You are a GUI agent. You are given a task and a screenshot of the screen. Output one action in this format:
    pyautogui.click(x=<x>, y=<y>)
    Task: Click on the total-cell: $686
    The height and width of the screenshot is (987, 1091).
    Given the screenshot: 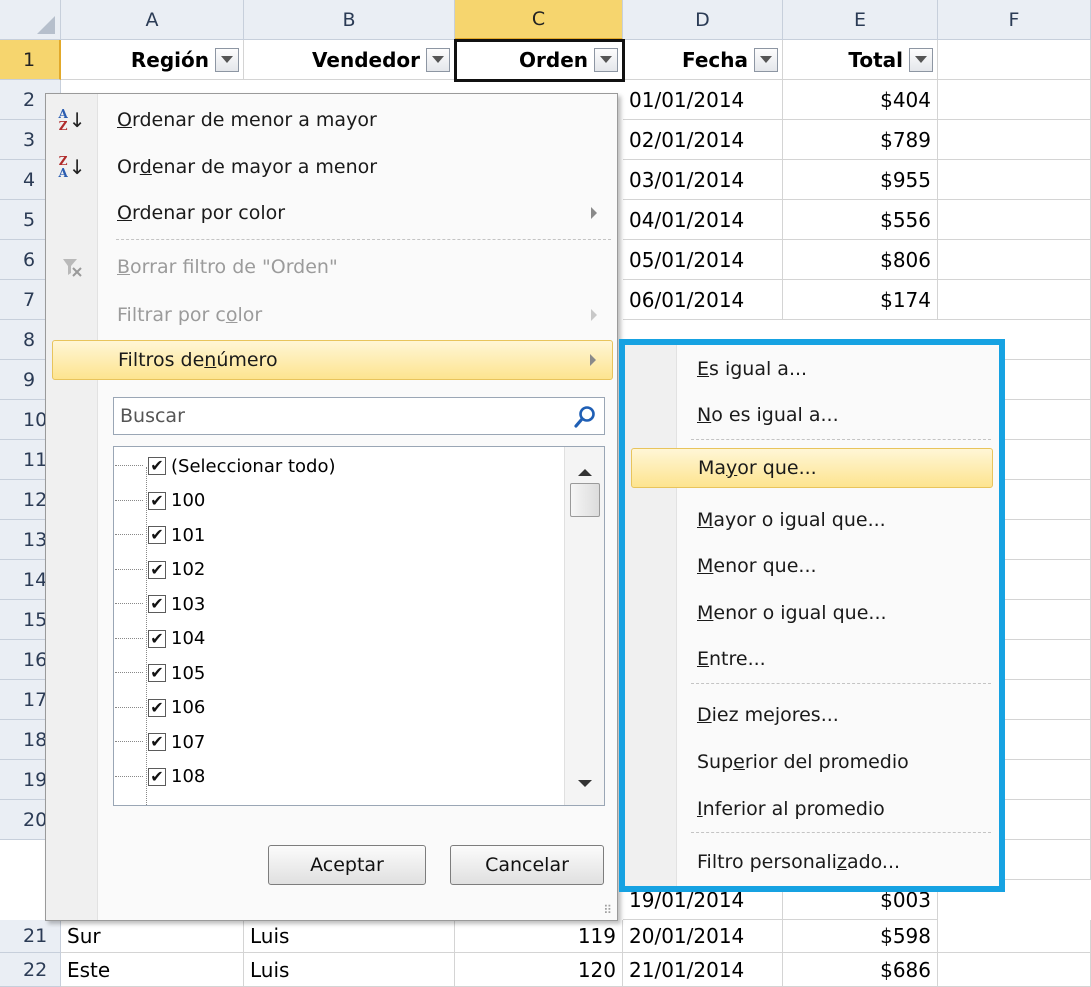 What is the action you would take?
    pyautogui.click(x=860, y=970)
    